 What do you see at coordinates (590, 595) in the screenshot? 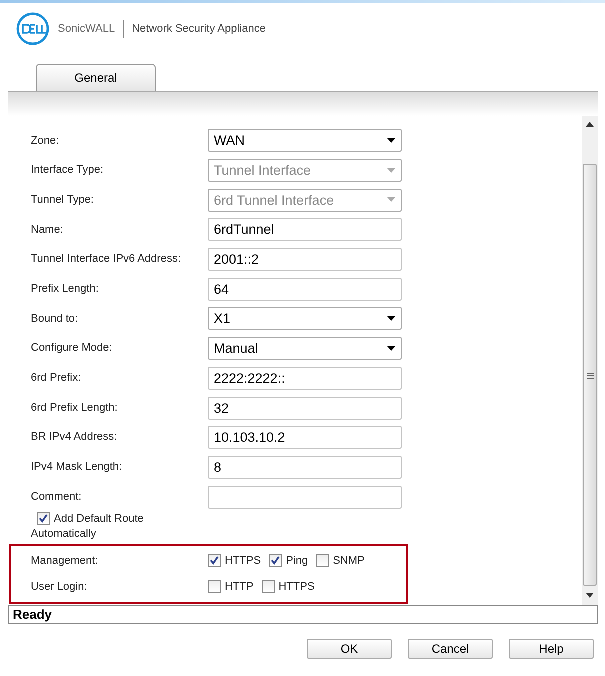
I see `scroll-down-icon` at bounding box center [590, 595].